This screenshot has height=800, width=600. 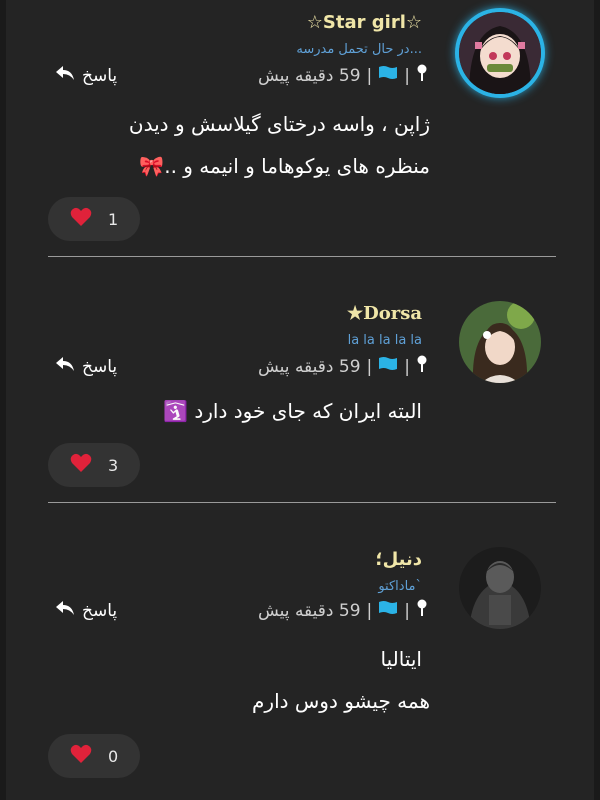 What do you see at coordinates (400, 586) in the screenshot?
I see `user-status: ماداکتو`` at bounding box center [400, 586].